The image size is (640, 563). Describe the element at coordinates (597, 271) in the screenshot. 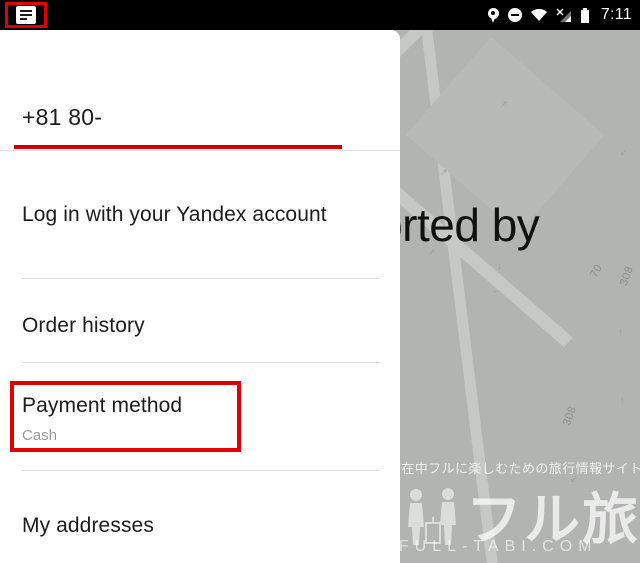

I see `map-street-label: 70` at that location.